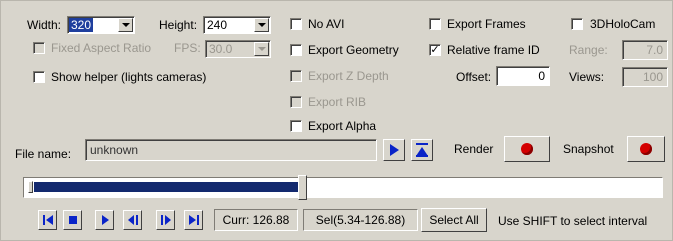  I want to click on last-frame-button, so click(193, 220).